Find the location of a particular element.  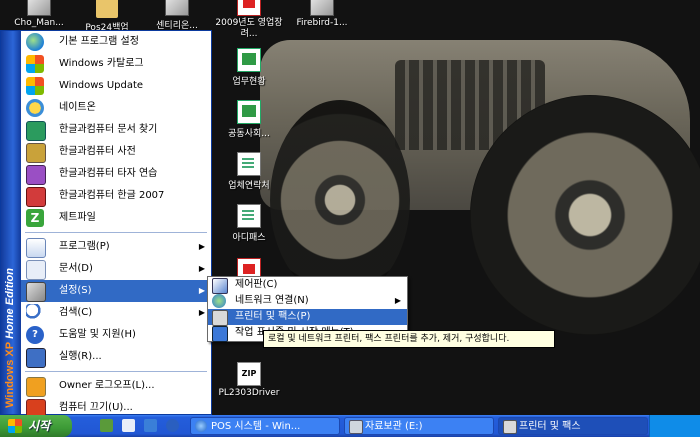

printers-faxes-tooltip: 로컬 및 네트워크 프린터, 팩스 프린터를 추가, 제거, 구성합니다. is located at coordinates (409, 339).